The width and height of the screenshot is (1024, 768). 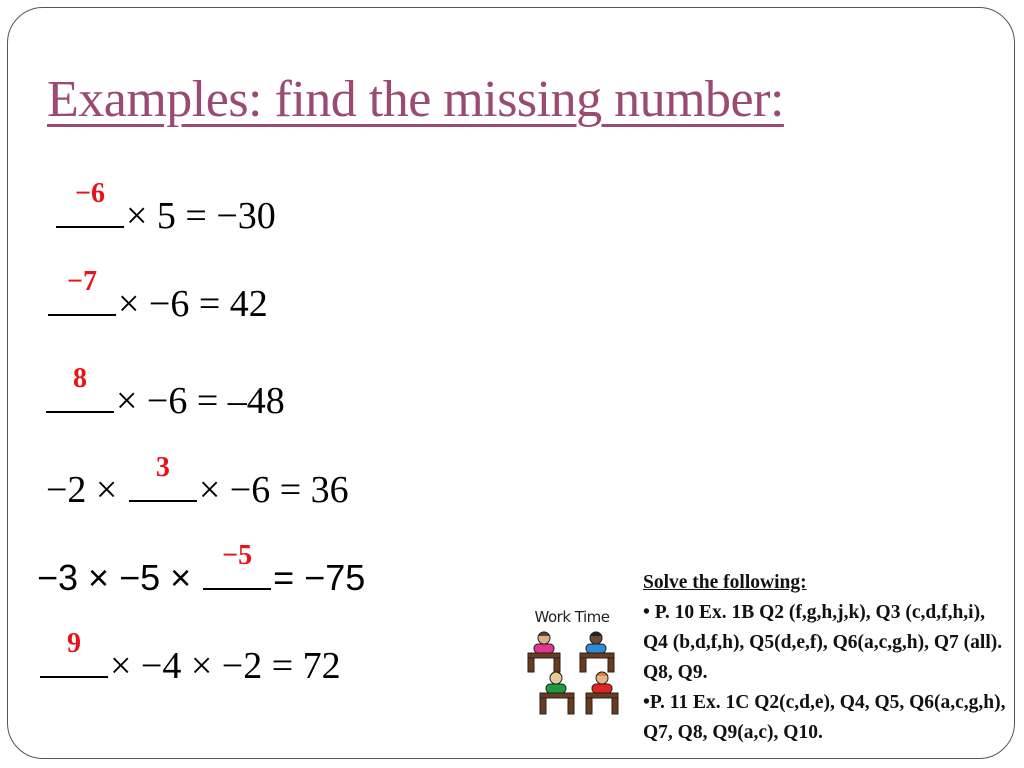 I want to click on students-at-desks-icon, so click(x=573, y=673).